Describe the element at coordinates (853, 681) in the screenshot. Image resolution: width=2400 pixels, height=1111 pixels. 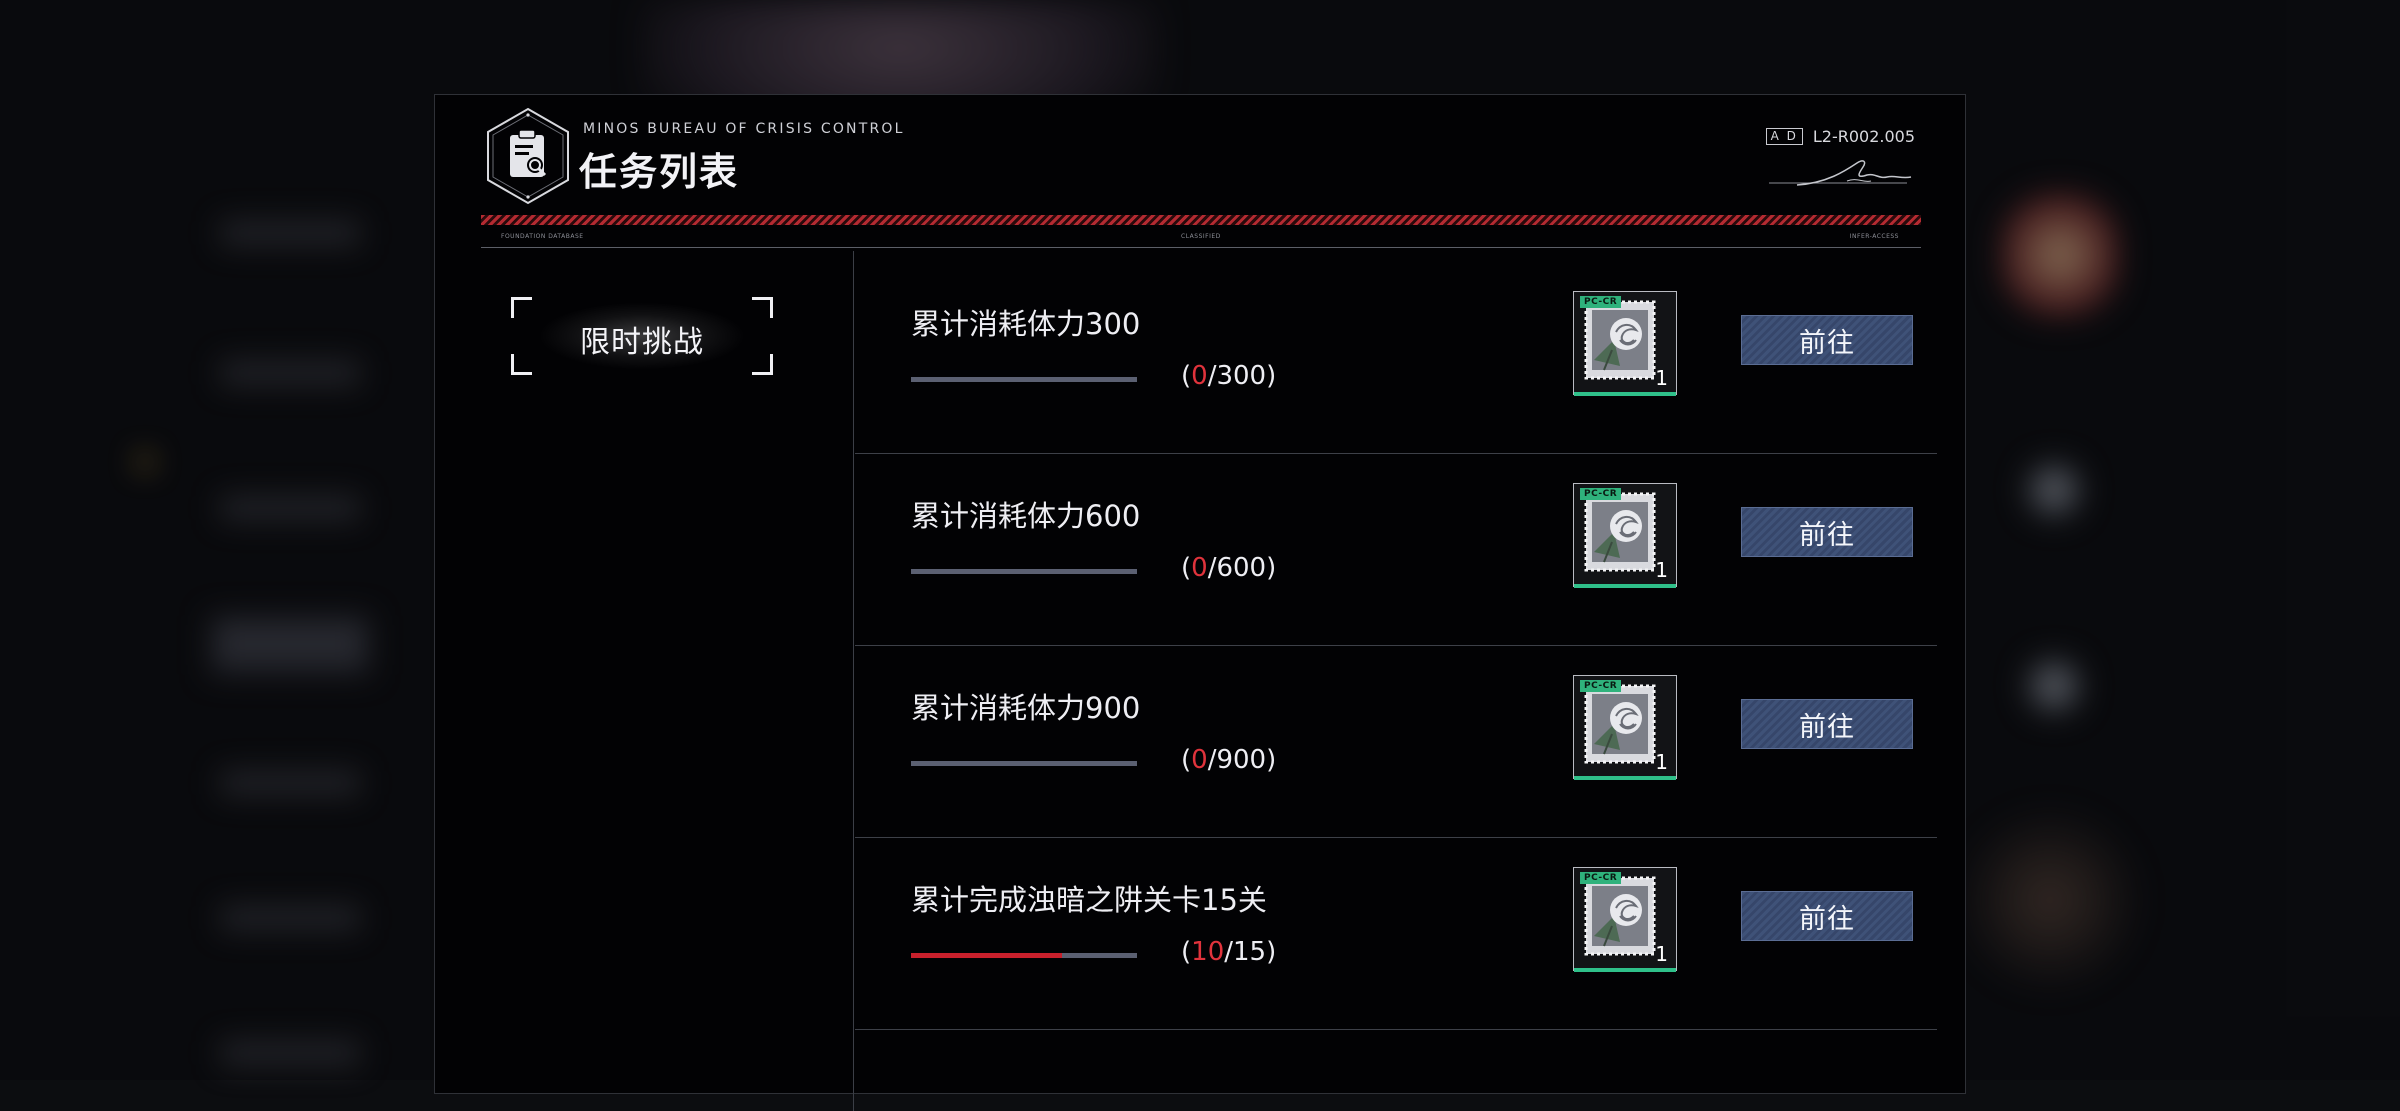
I see `column-divider` at that location.